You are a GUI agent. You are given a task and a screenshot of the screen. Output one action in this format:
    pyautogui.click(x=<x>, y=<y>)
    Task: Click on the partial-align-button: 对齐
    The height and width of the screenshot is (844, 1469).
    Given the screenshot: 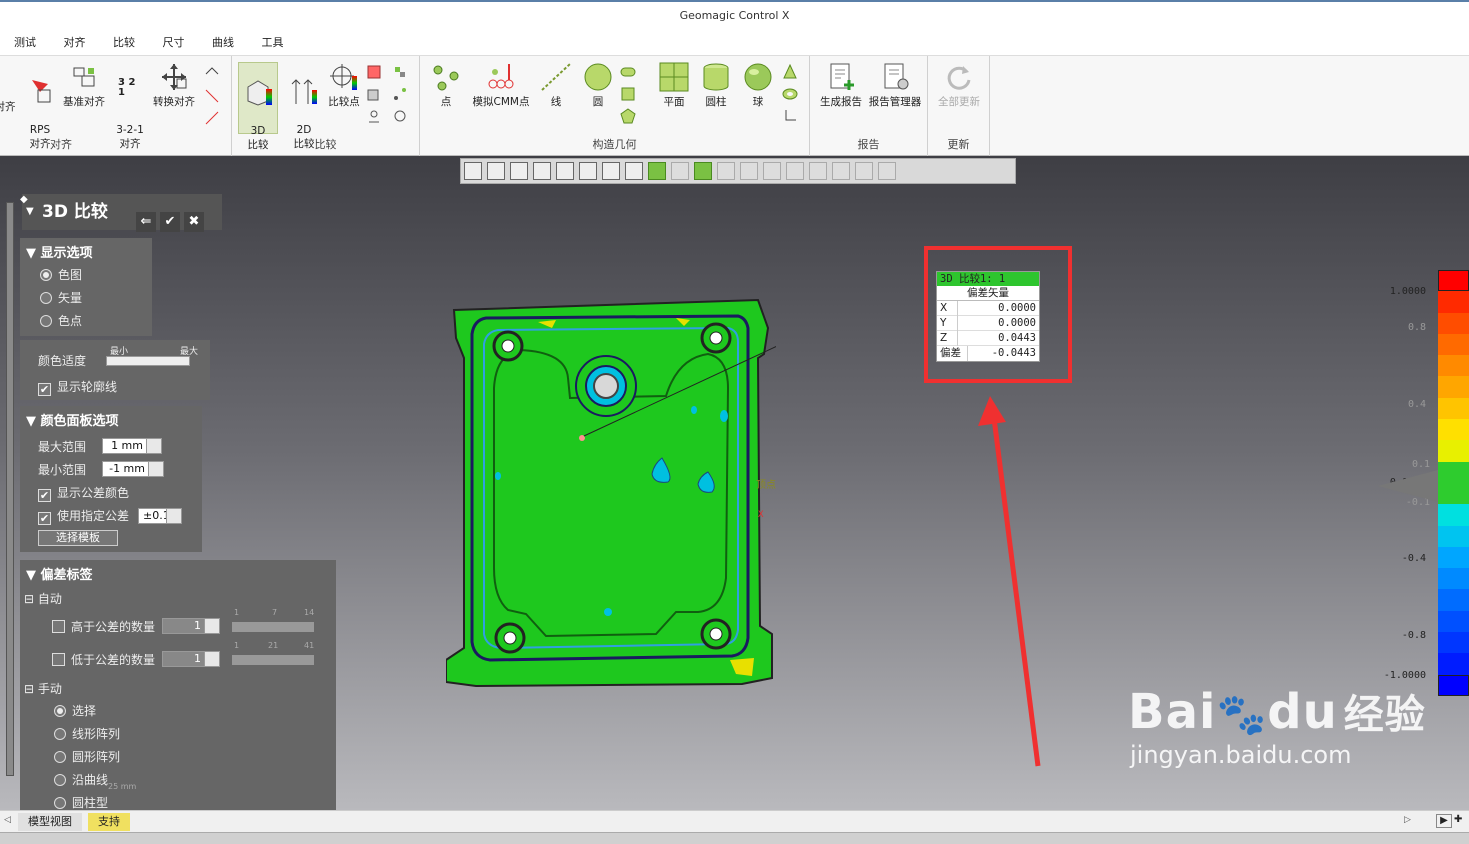 What is the action you would take?
    pyautogui.click(x=8, y=107)
    